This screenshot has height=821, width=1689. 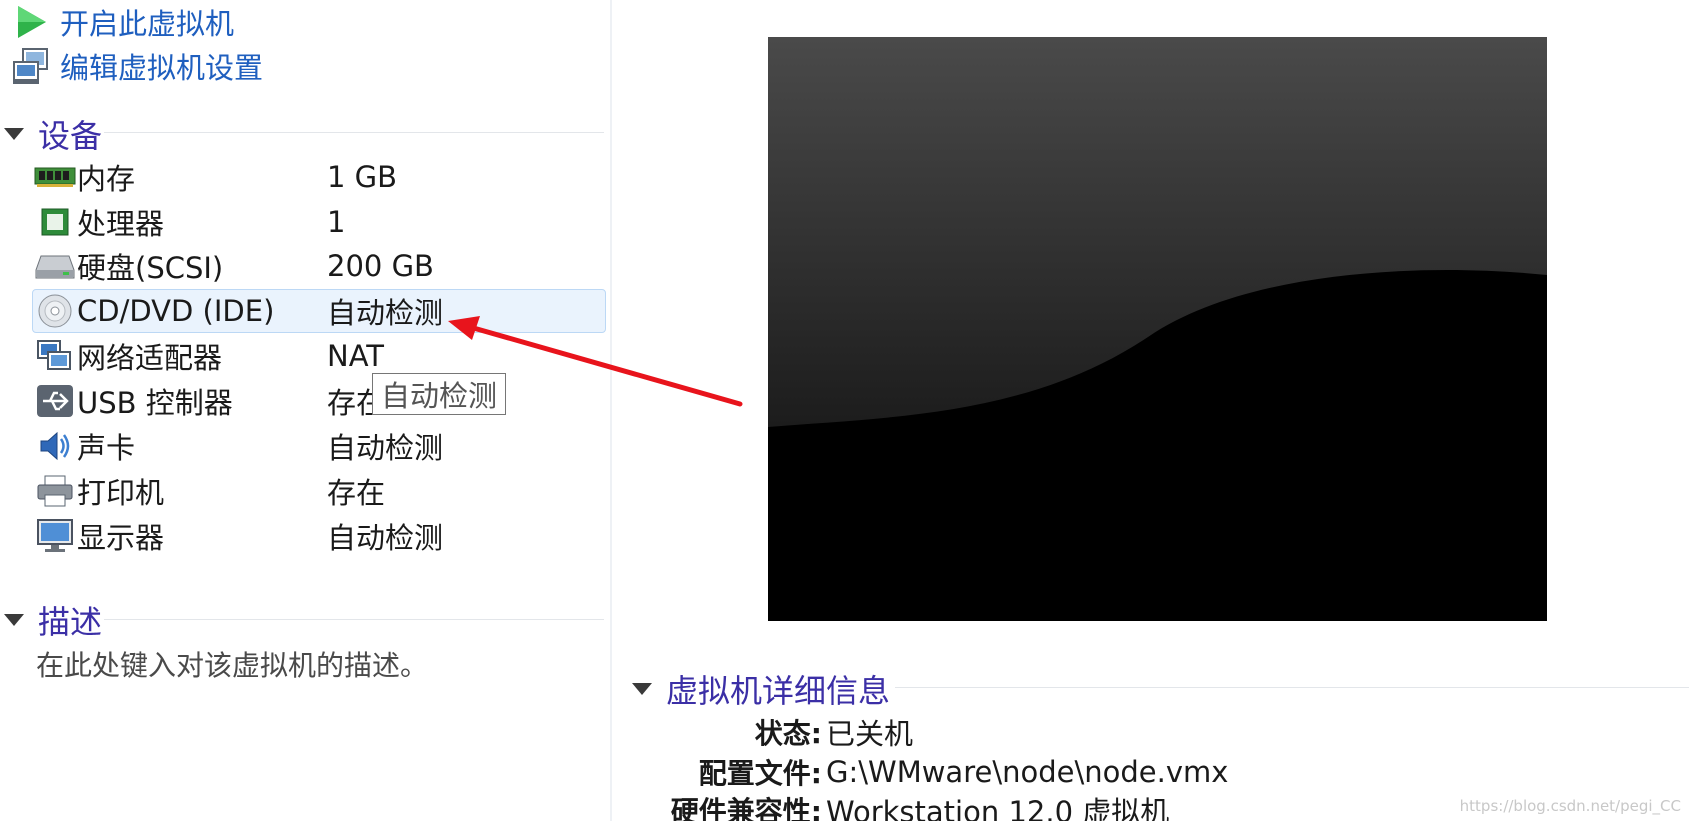 What do you see at coordinates (356, 493) in the screenshot?
I see `device-value: 存在` at bounding box center [356, 493].